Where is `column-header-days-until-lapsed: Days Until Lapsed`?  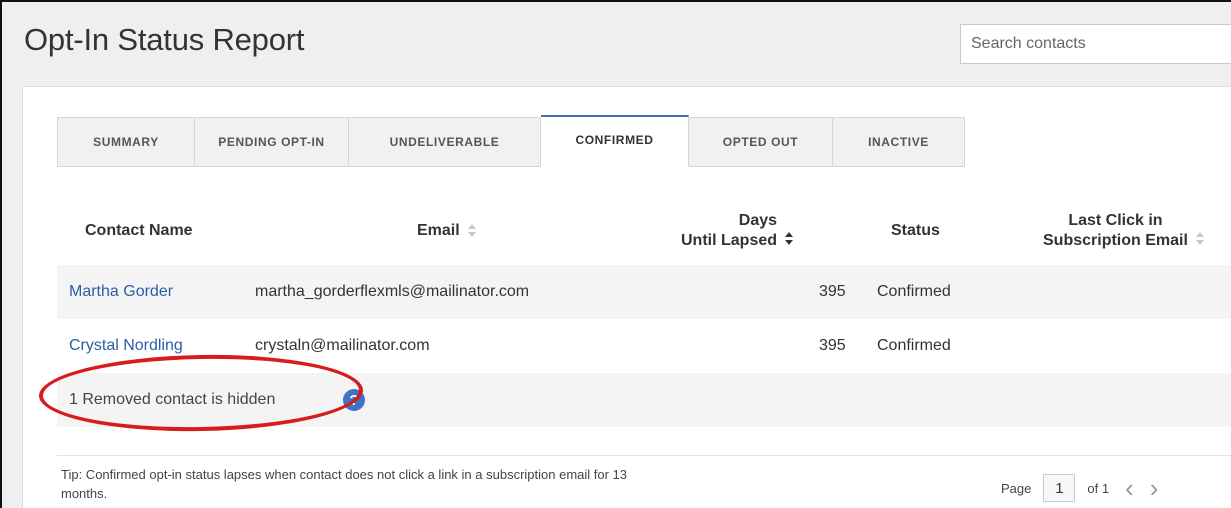 column-header-days-until-lapsed: Days Until Lapsed is located at coordinates (738, 231).